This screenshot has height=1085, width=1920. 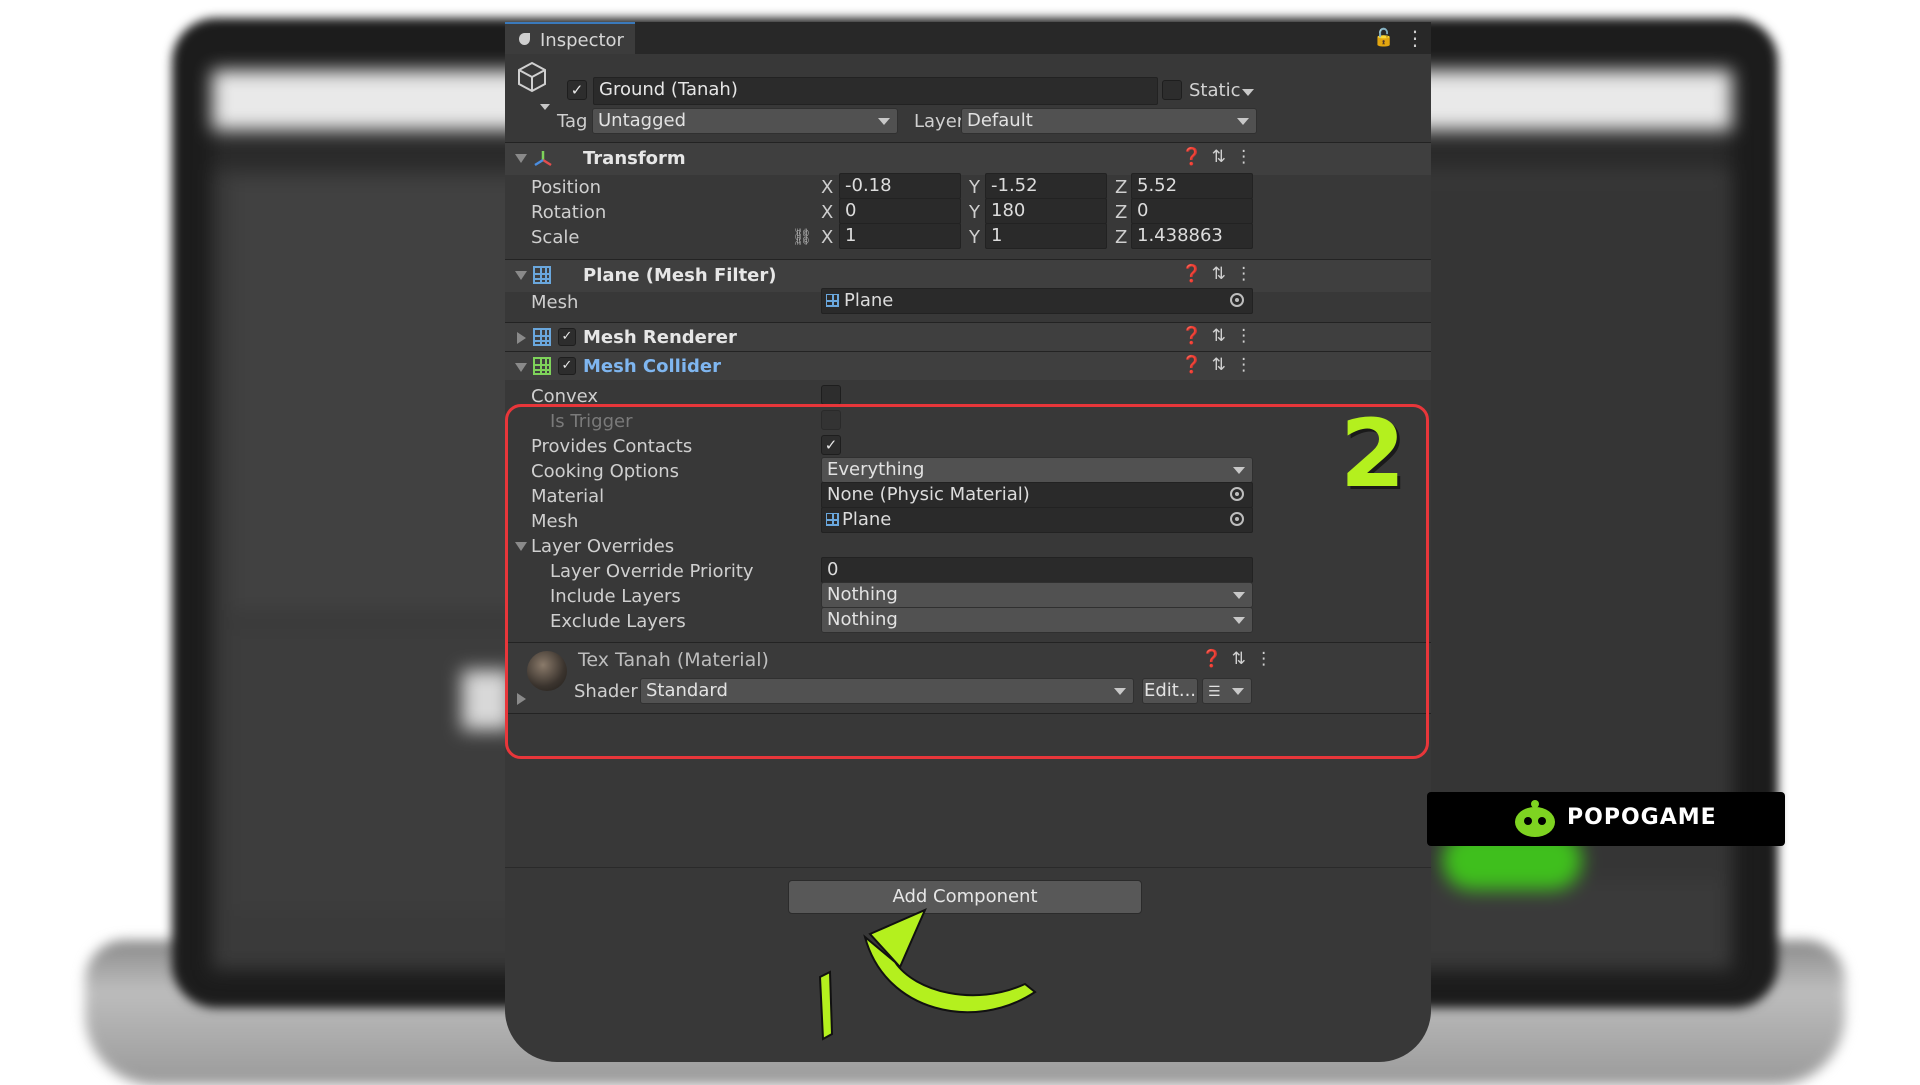 I want to click on popogame-logo-icon, so click(x=1535, y=818).